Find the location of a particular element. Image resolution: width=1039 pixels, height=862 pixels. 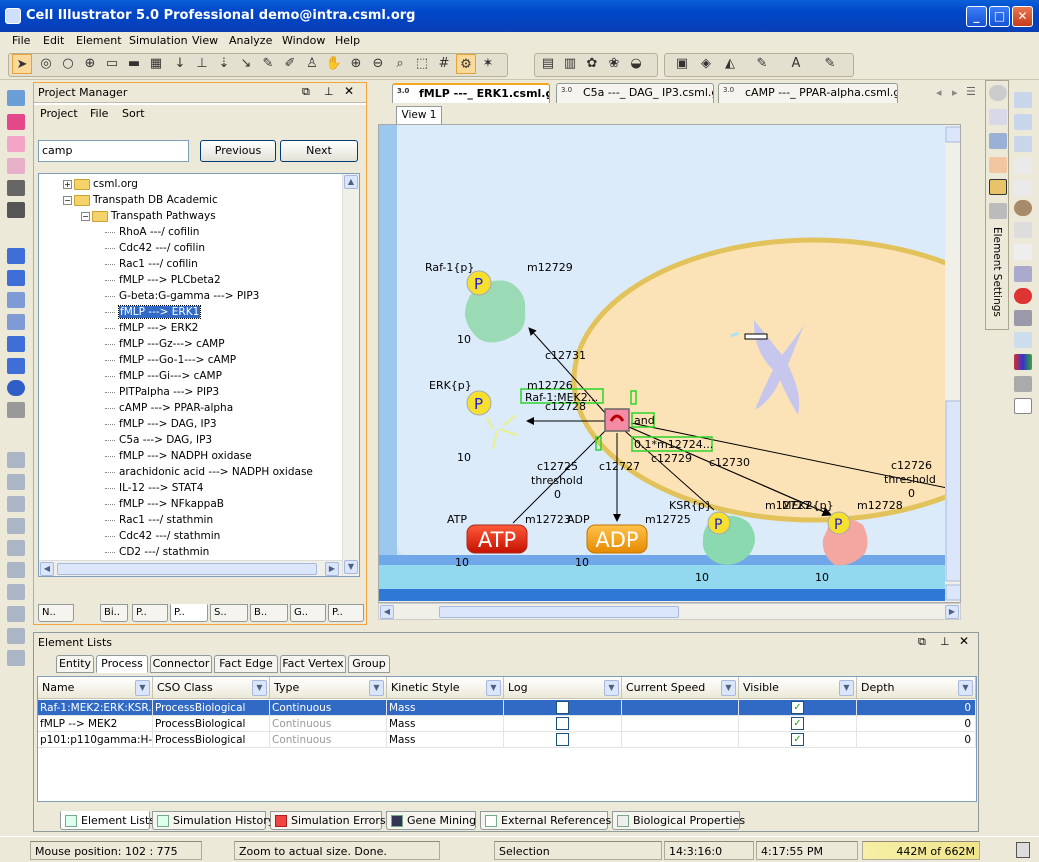

layers-icon is located at coordinates (16, 144).